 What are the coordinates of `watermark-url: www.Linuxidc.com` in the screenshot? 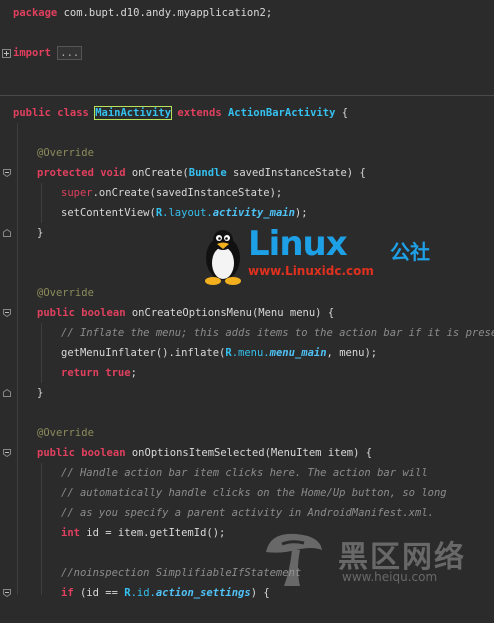 It's located at (311, 271).